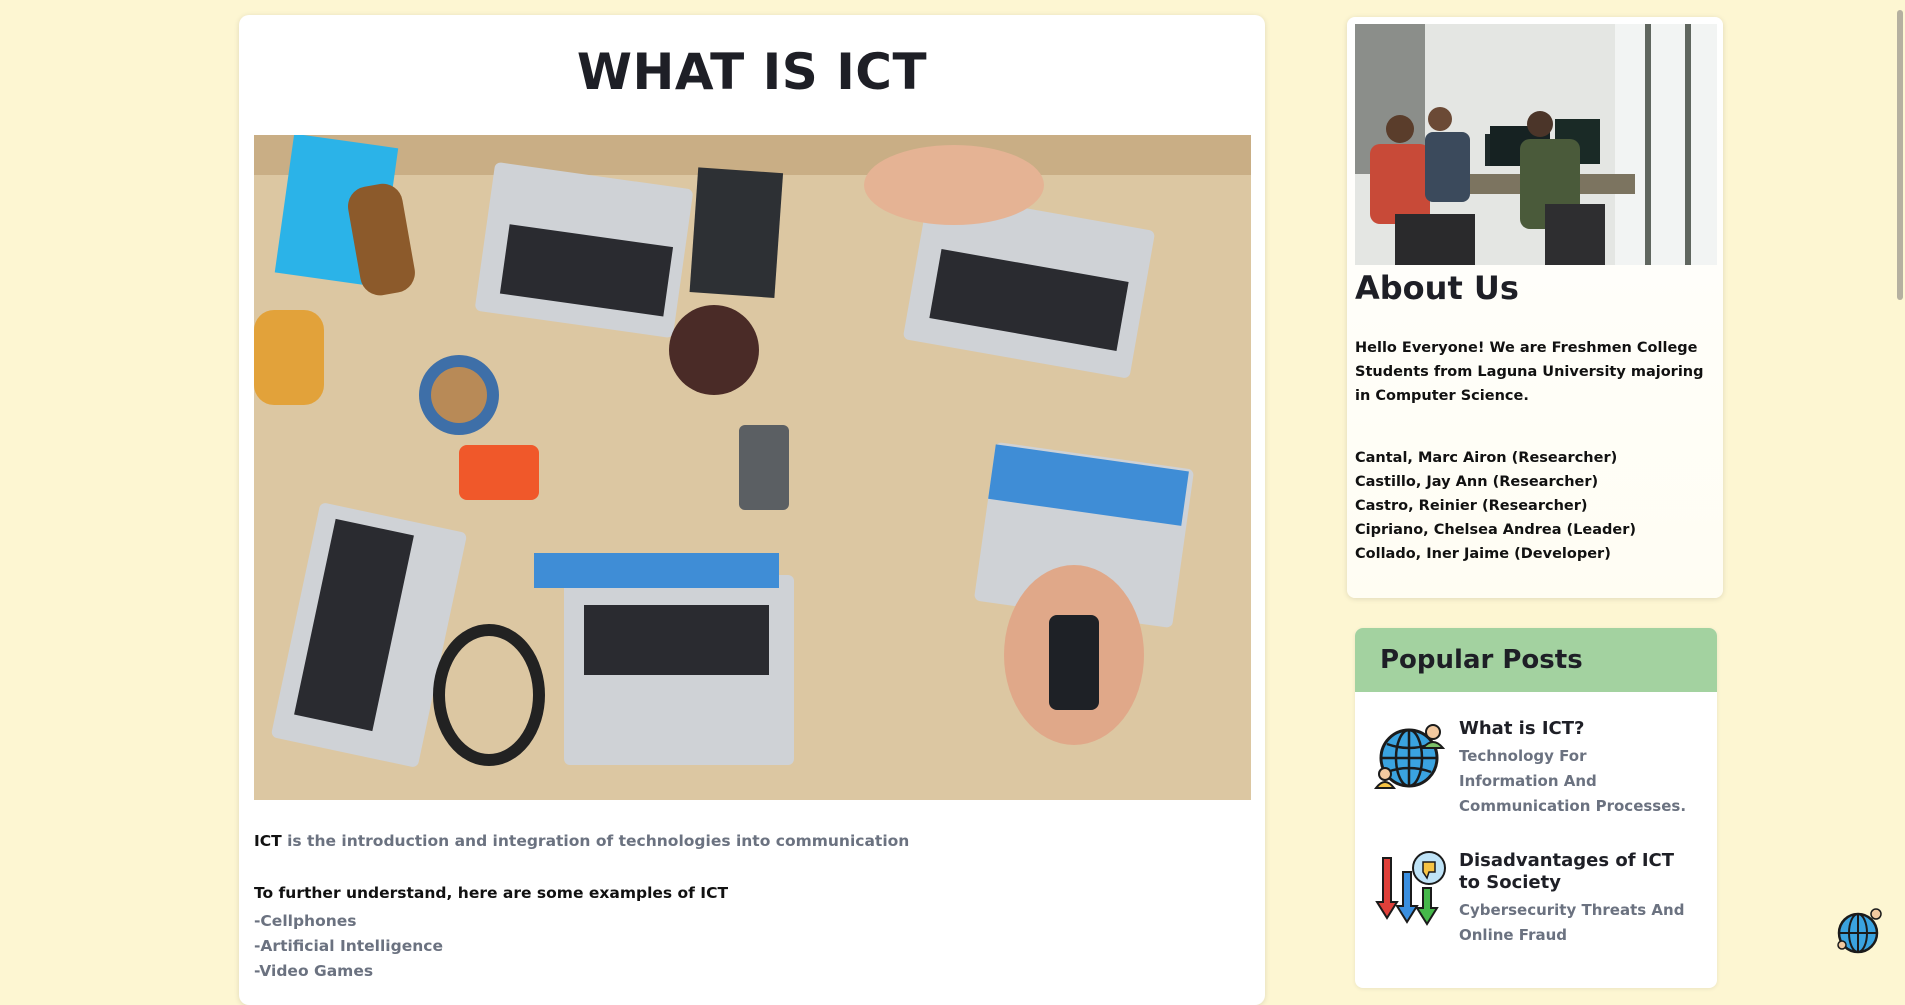 This screenshot has width=1905, height=1005. I want to click on page-scrollbar, so click(1899, 484).